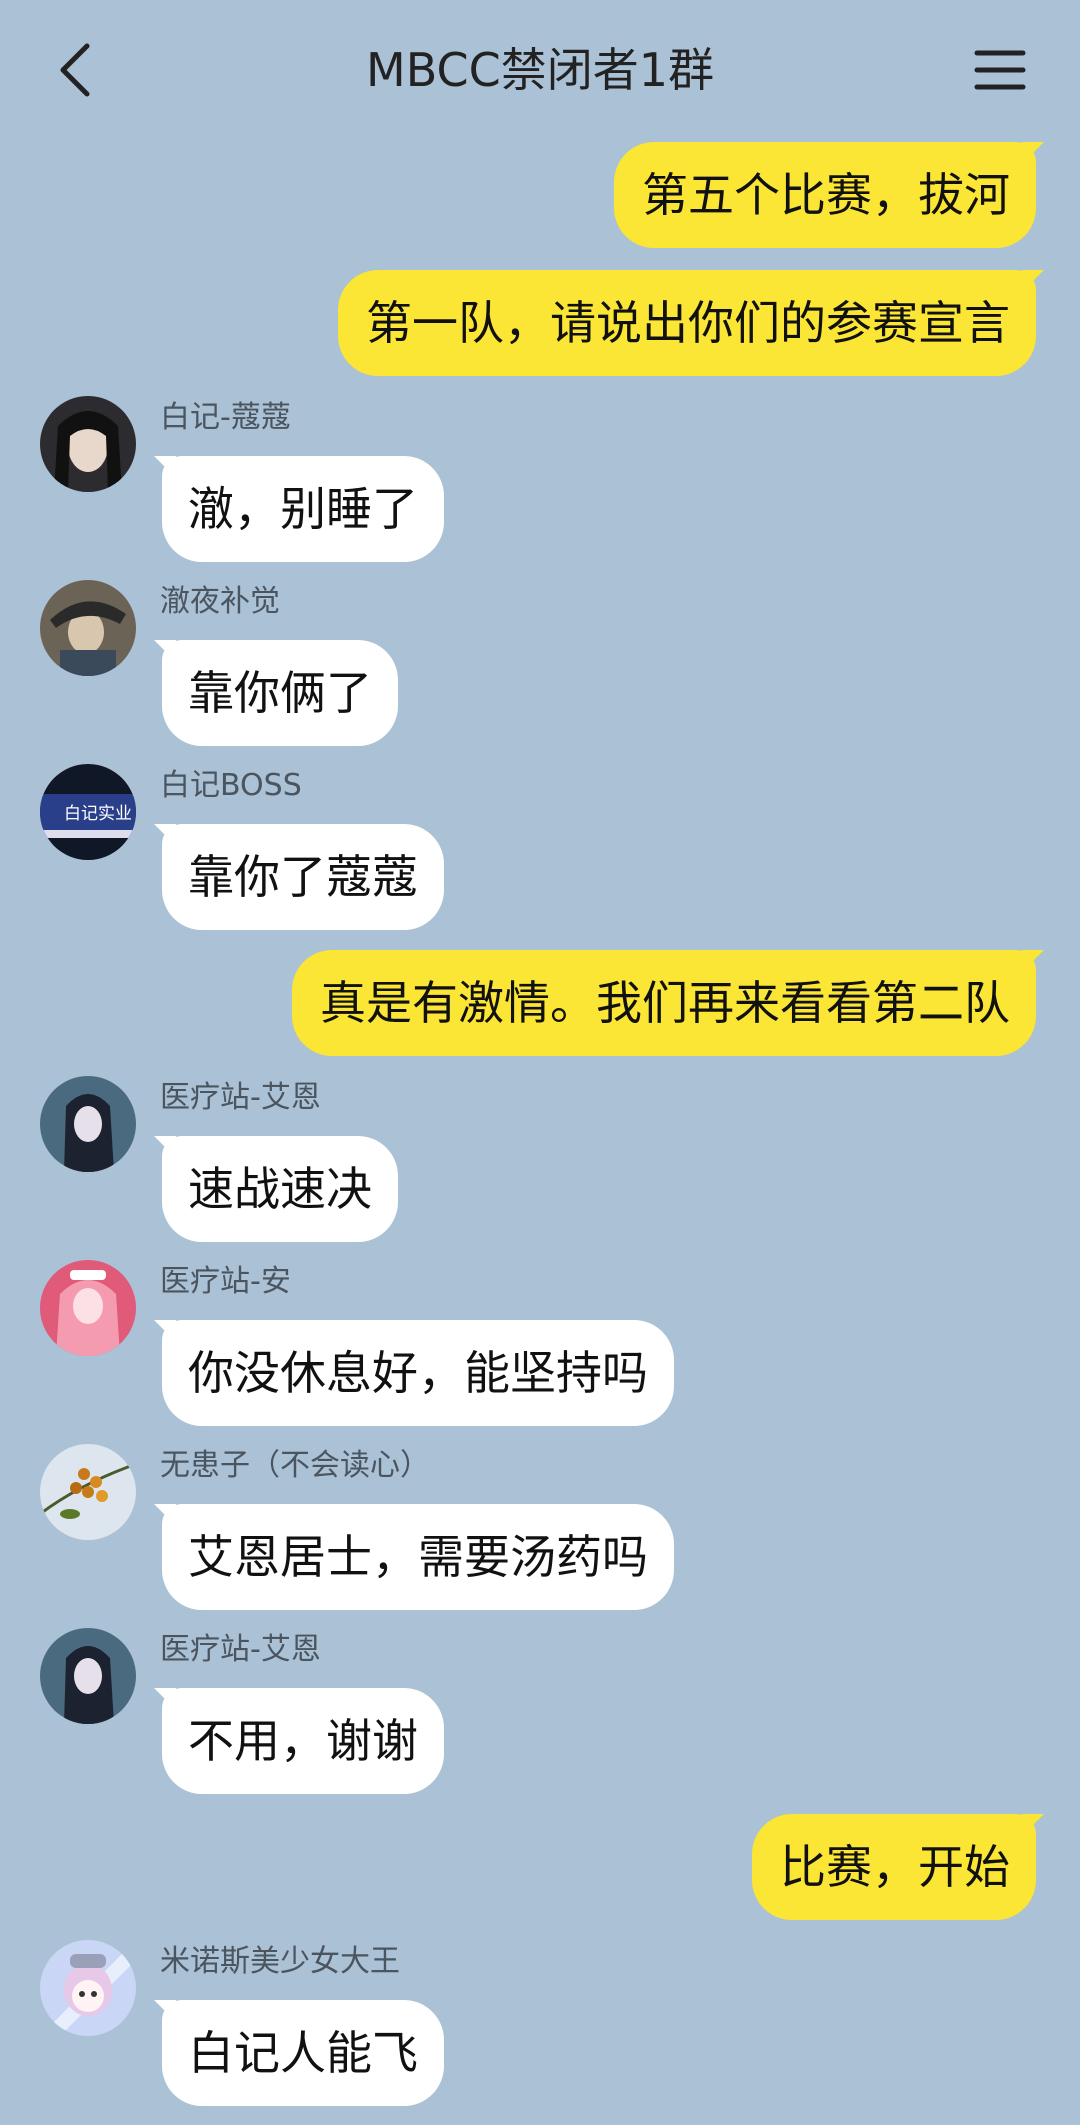 The height and width of the screenshot is (2125, 1080). I want to click on incoming-message: 无患子（不会读心） 艾恩居士，需要汤药吗, so click(540, 1529).